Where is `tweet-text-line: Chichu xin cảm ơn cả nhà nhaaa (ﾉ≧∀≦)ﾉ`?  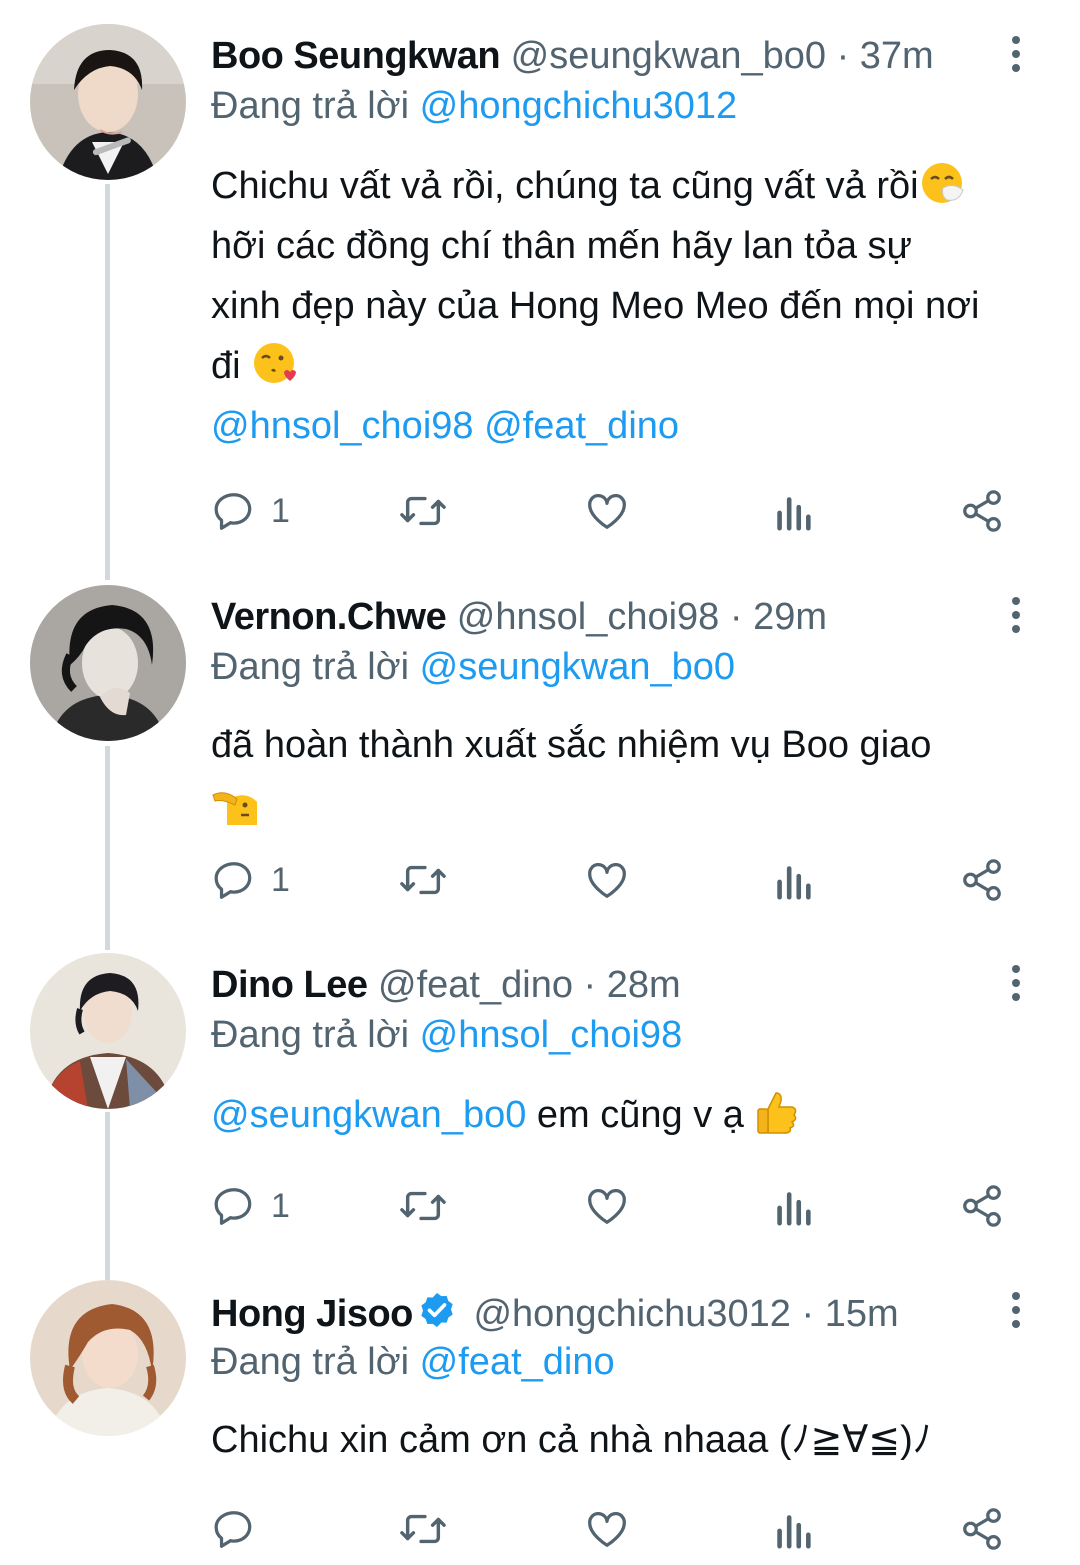 tweet-text-line: Chichu xin cảm ơn cả nhà nhaaa (ﾉ≧∀≦)ﾉ is located at coordinates (571, 1440).